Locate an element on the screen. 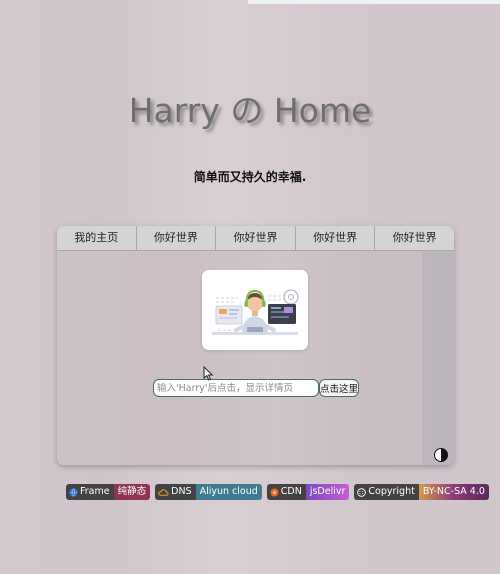 The width and height of the screenshot is (500, 574). badge-copyright-label: Copyright is located at coordinates (391, 491).